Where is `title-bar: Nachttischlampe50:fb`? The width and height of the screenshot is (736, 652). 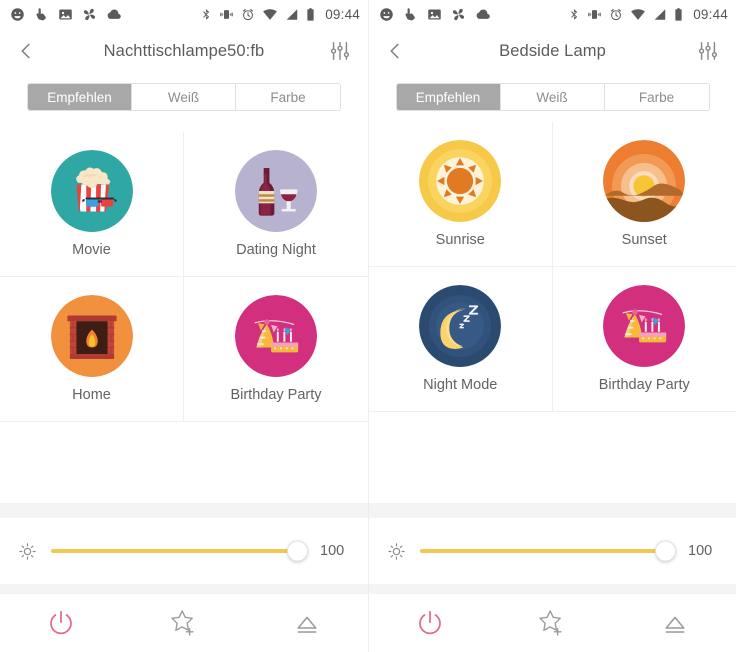 title-bar: Nachttischlampe50:fb is located at coordinates (184, 51).